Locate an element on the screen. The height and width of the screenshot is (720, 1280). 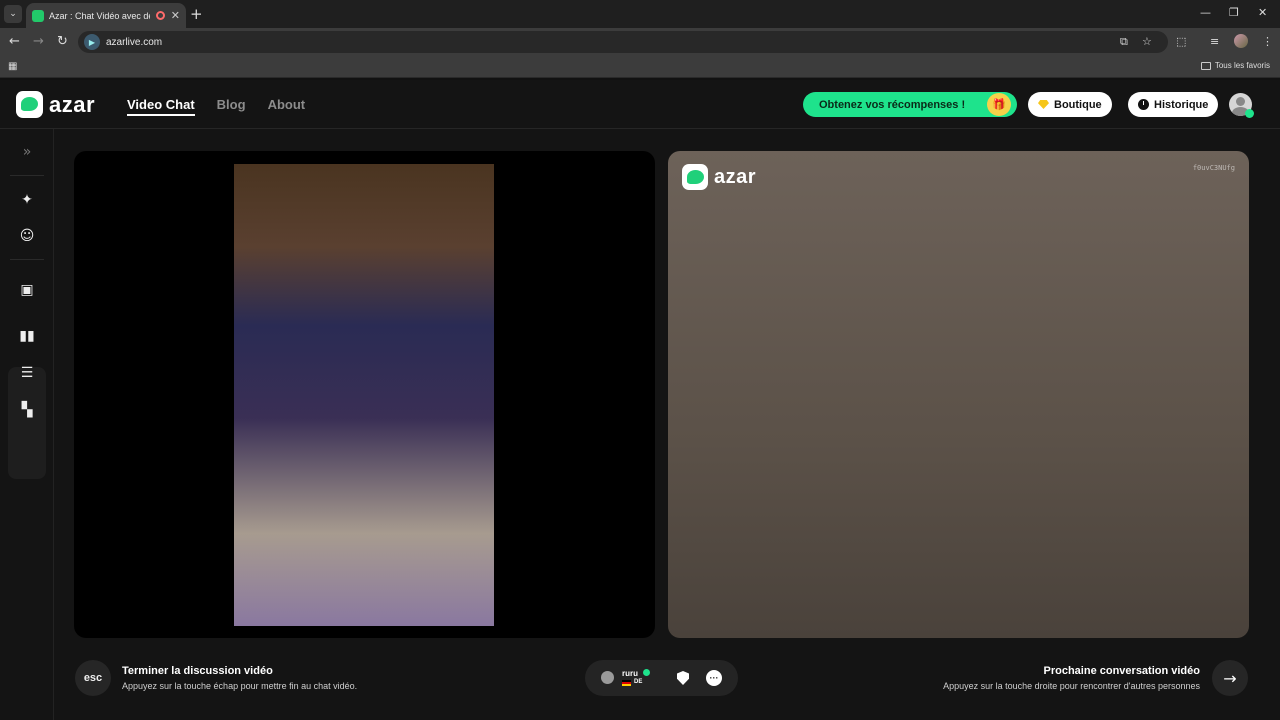
all-bookmarks: Tous les favoris is located at coordinates (1235, 65).